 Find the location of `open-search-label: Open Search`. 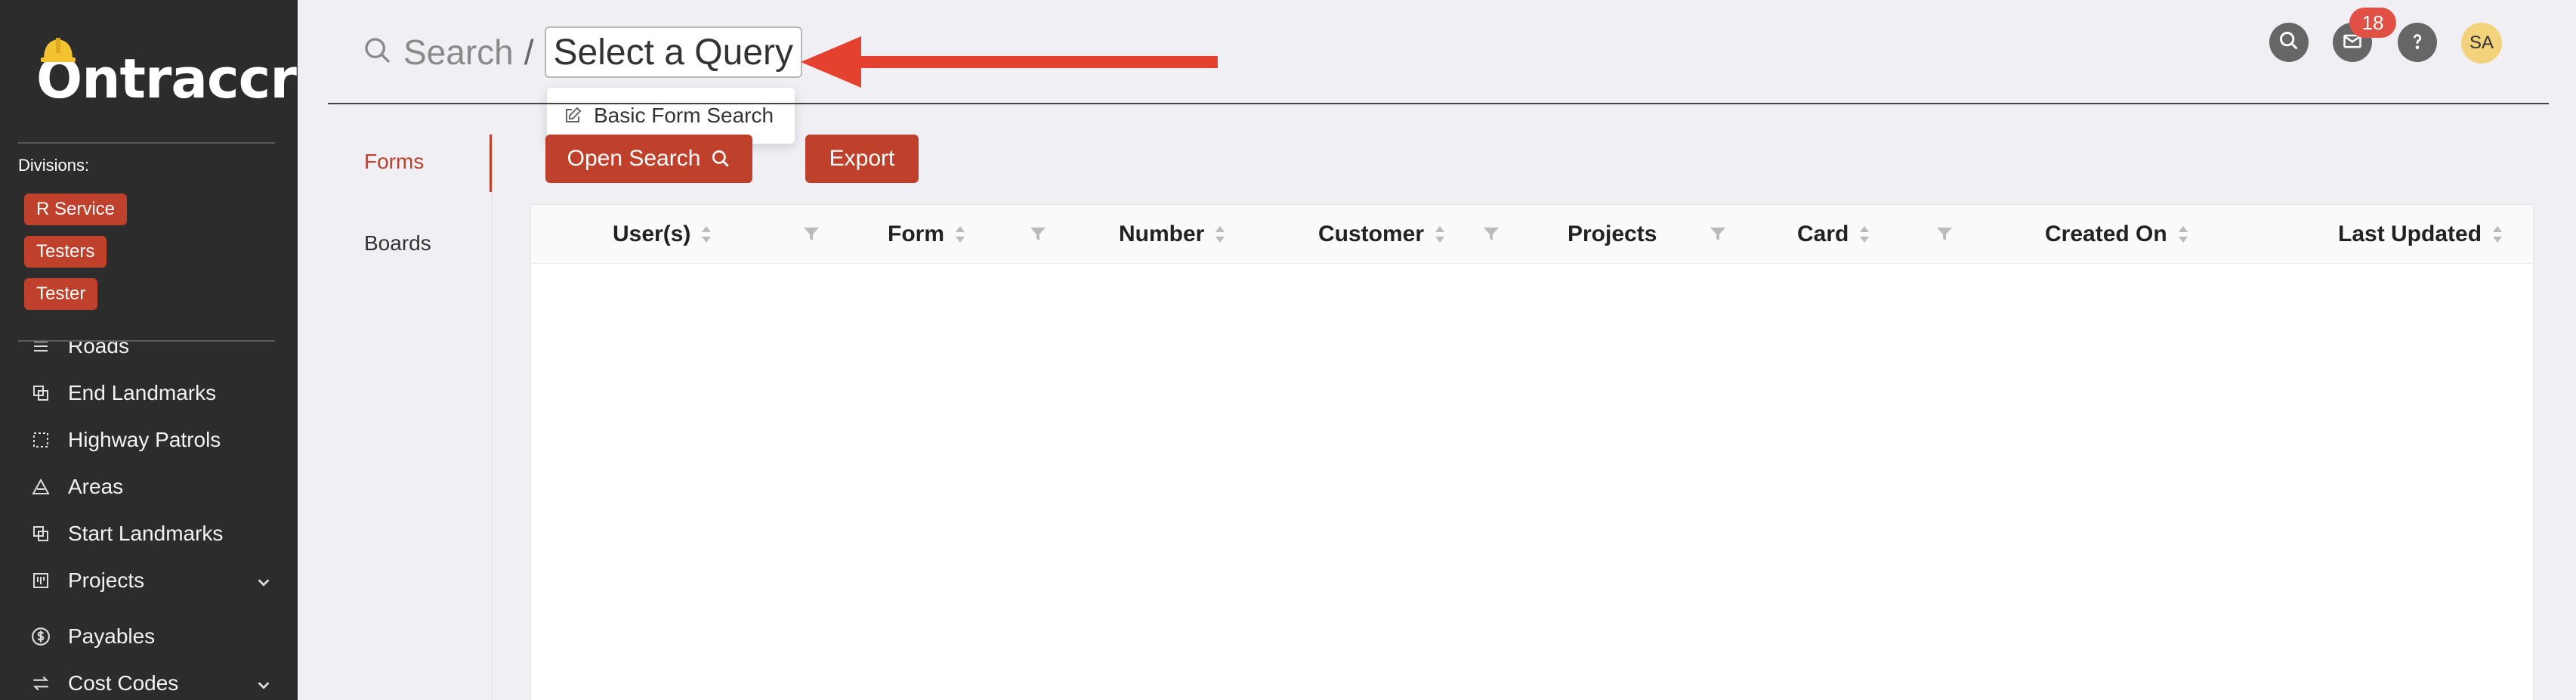

open-search-label: Open Search is located at coordinates (634, 159).